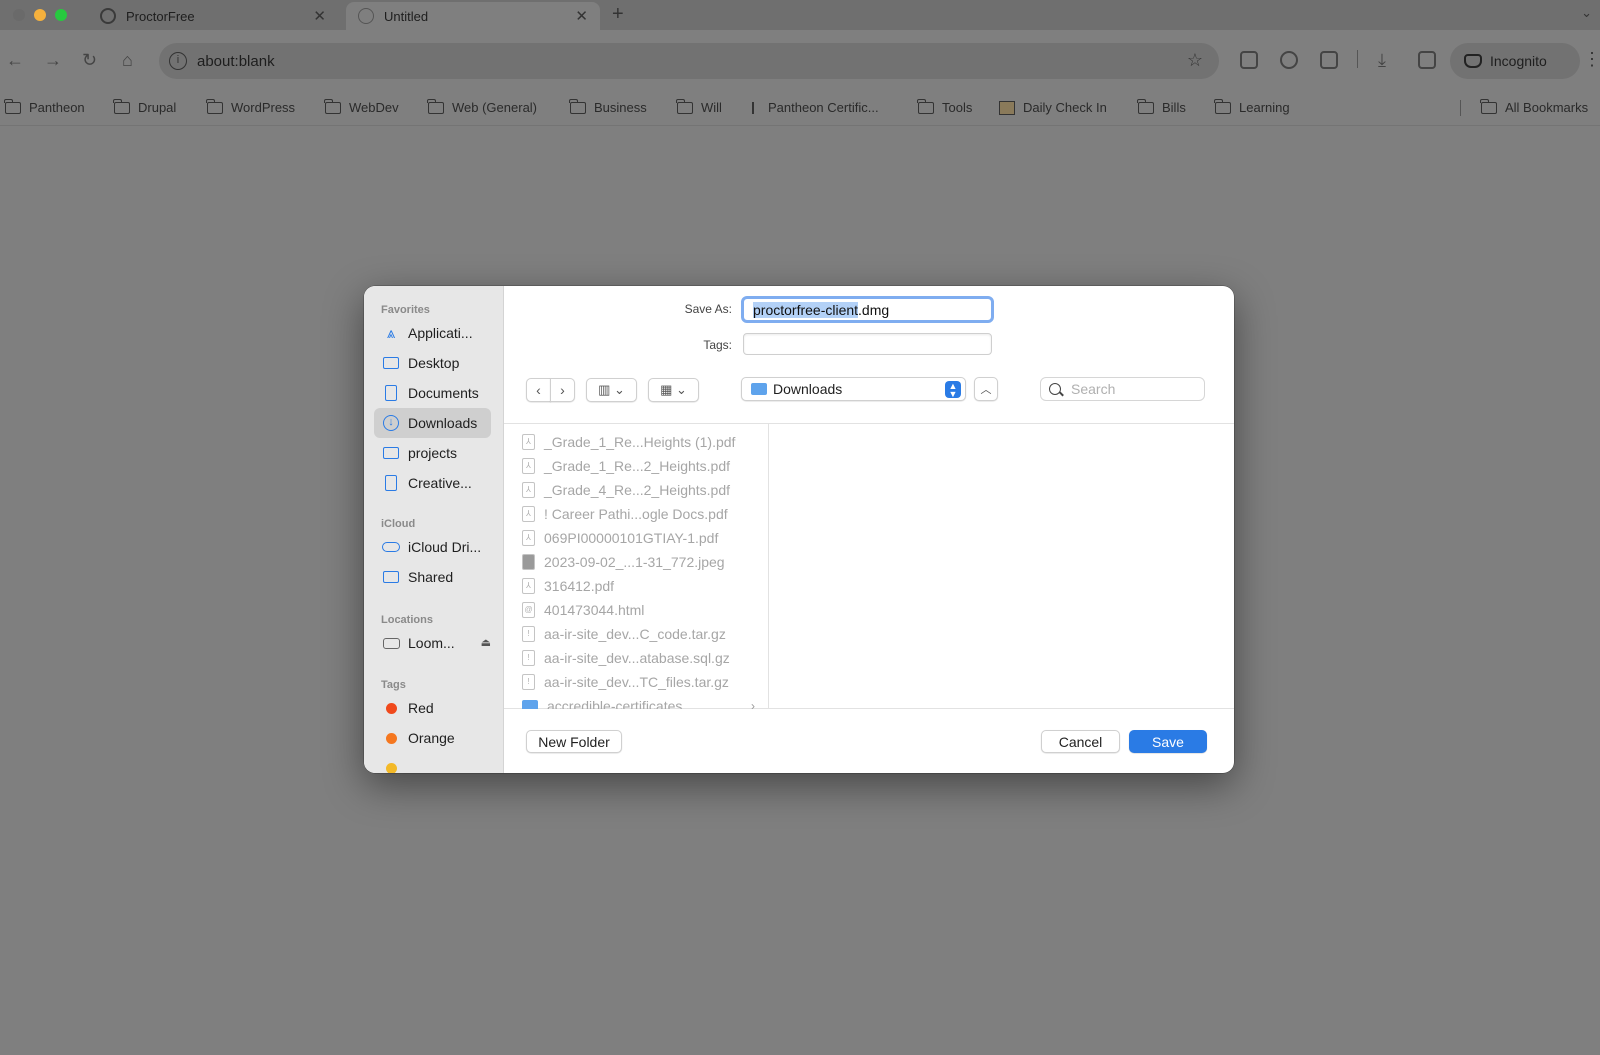  What do you see at coordinates (1591, 59) in the screenshot?
I see `more-menu-icon: ⋮` at bounding box center [1591, 59].